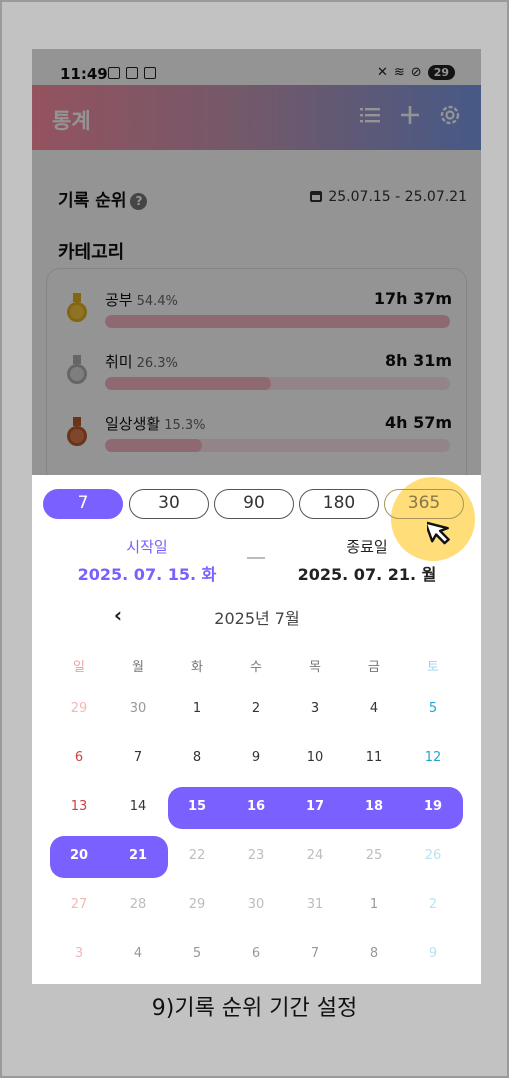 The image size is (509, 1078). I want to click on calendar-day: 23, so click(256, 858).